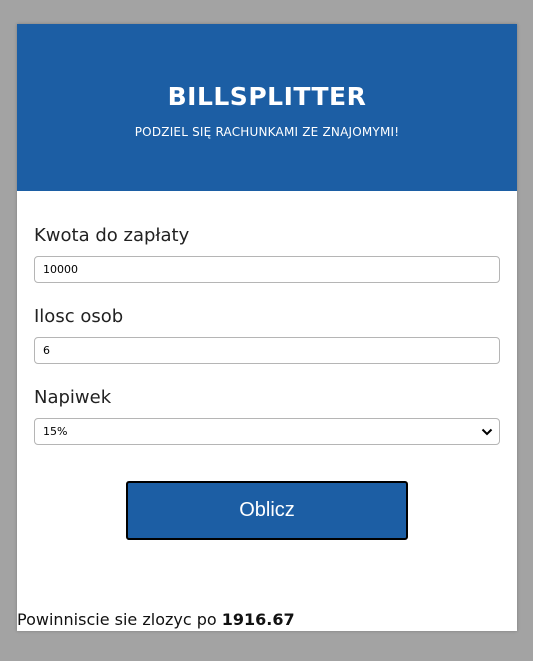 The height and width of the screenshot is (661, 533). I want to click on tip-label: Napiwek, so click(73, 397).